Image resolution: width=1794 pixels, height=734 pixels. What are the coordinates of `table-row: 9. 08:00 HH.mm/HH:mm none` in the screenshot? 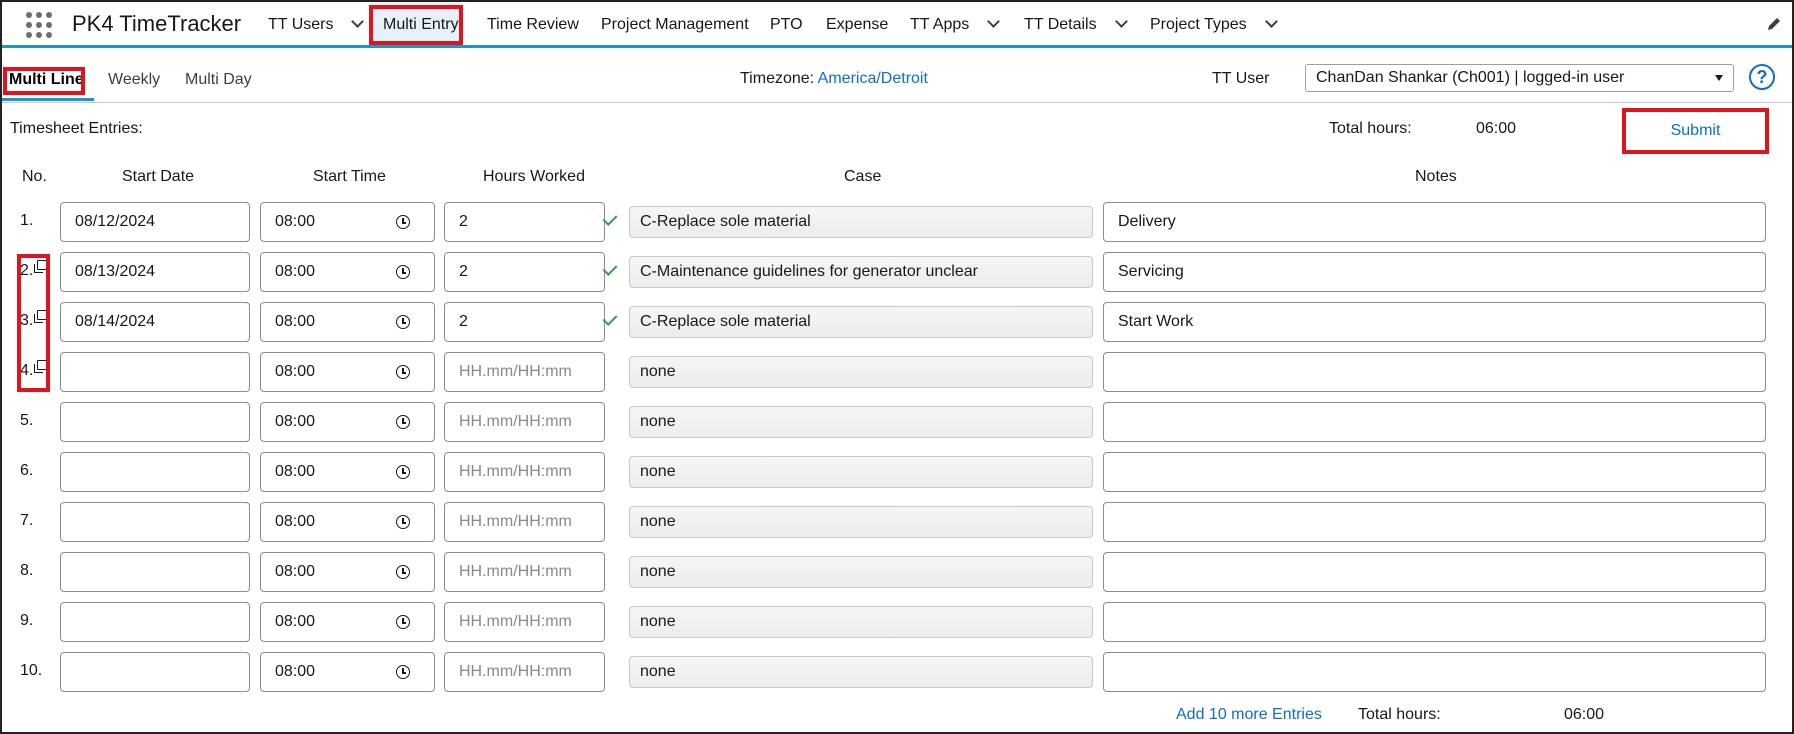 It's located at (897, 622).